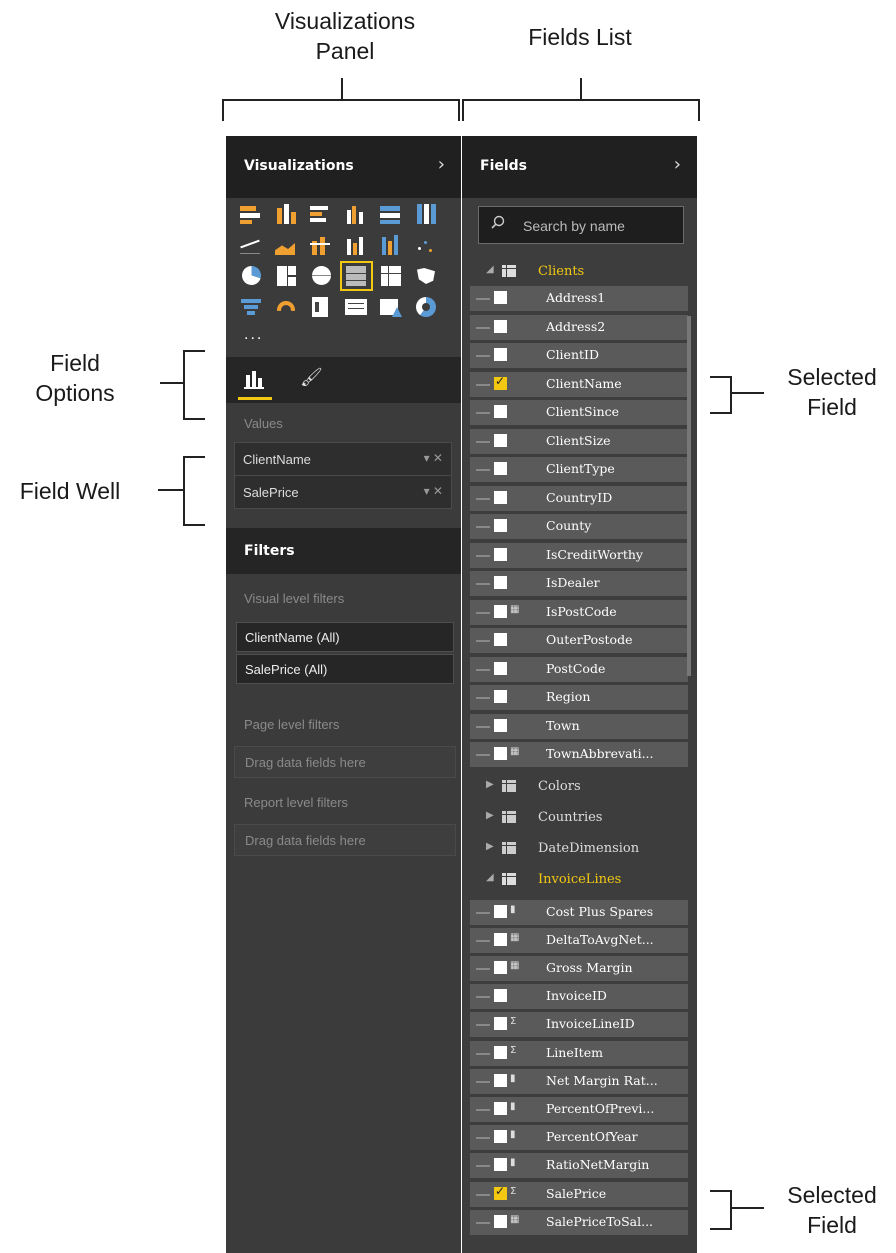 This screenshot has width=896, height=1253. What do you see at coordinates (579, 968) in the screenshot?
I see `field-row: ▦ Gross Margin` at bounding box center [579, 968].